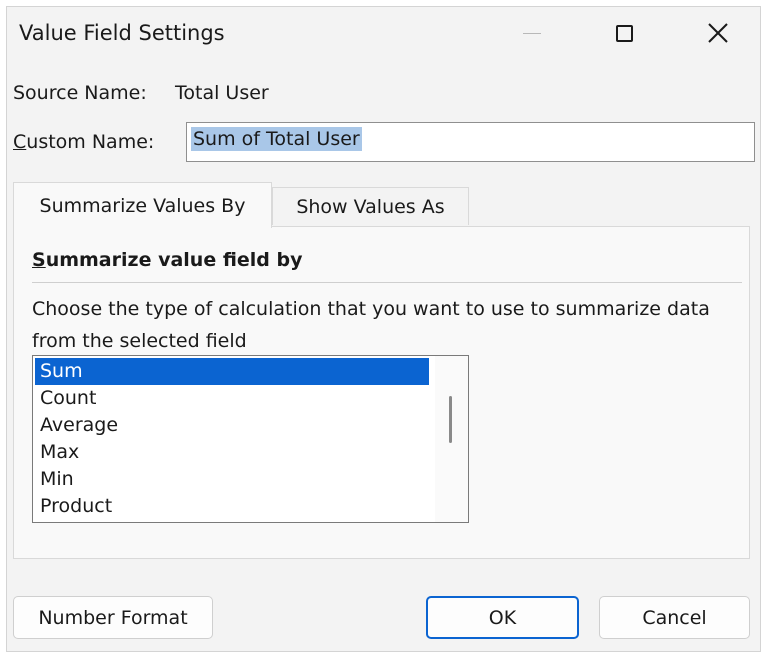 Image resolution: width=768 pixels, height=660 pixels. I want to click on close-icon, so click(718, 33).